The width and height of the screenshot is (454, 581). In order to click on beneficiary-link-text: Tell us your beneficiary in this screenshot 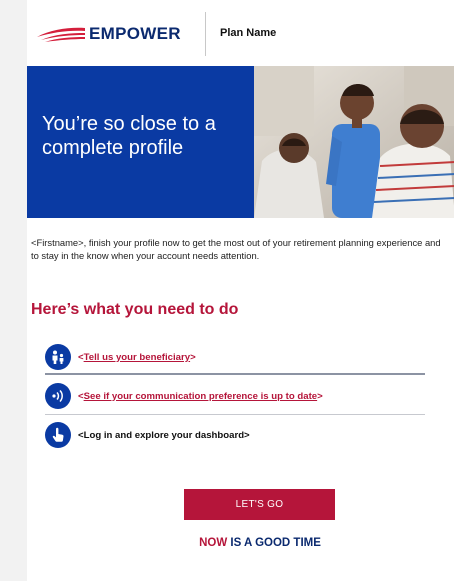, I will do `click(137, 357)`.